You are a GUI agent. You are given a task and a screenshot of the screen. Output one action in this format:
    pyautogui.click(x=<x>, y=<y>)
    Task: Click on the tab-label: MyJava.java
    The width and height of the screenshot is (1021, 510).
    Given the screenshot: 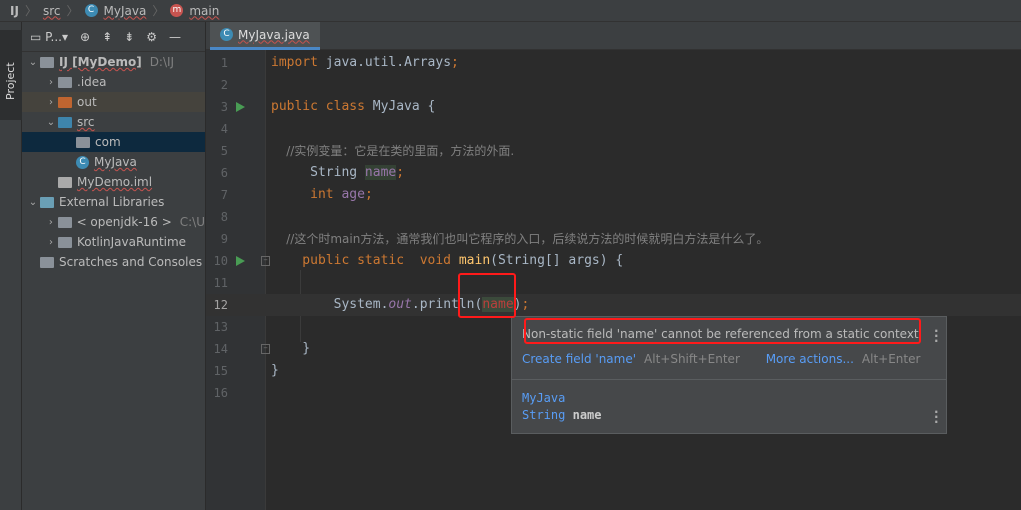 What is the action you would take?
    pyautogui.click(x=274, y=34)
    